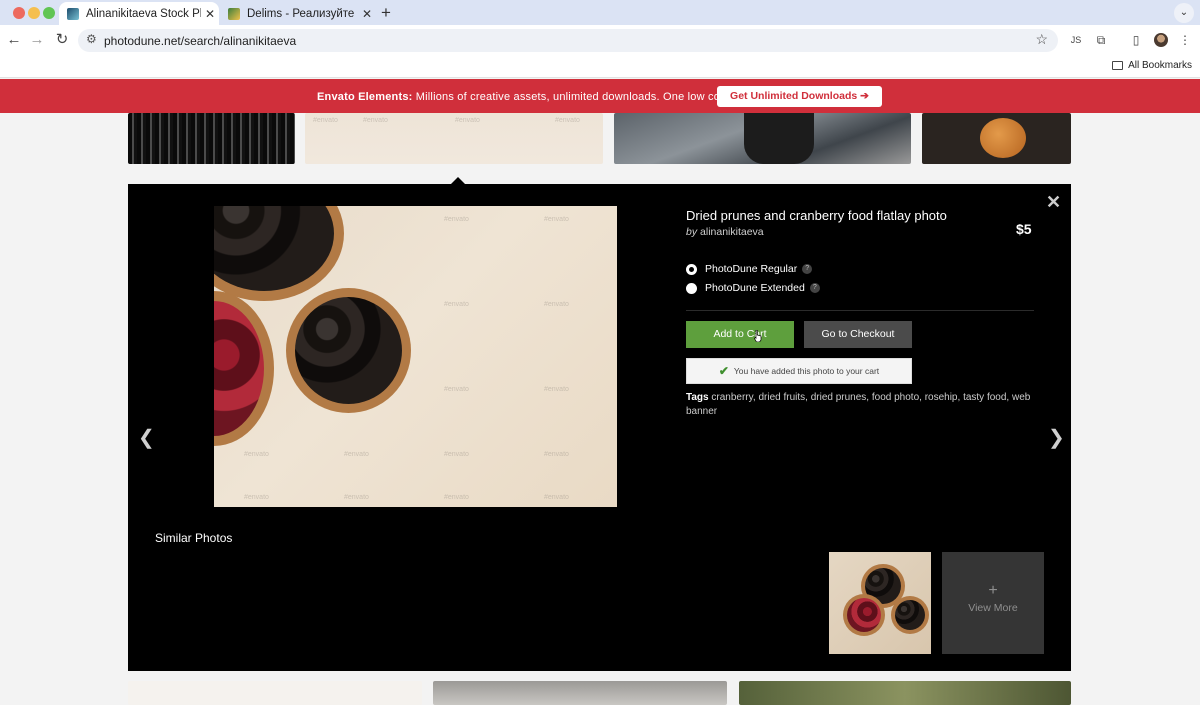 The width and height of the screenshot is (1200, 705). Describe the element at coordinates (146, 437) in the screenshot. I see `previous-chevron-icon: ❮` at that location.